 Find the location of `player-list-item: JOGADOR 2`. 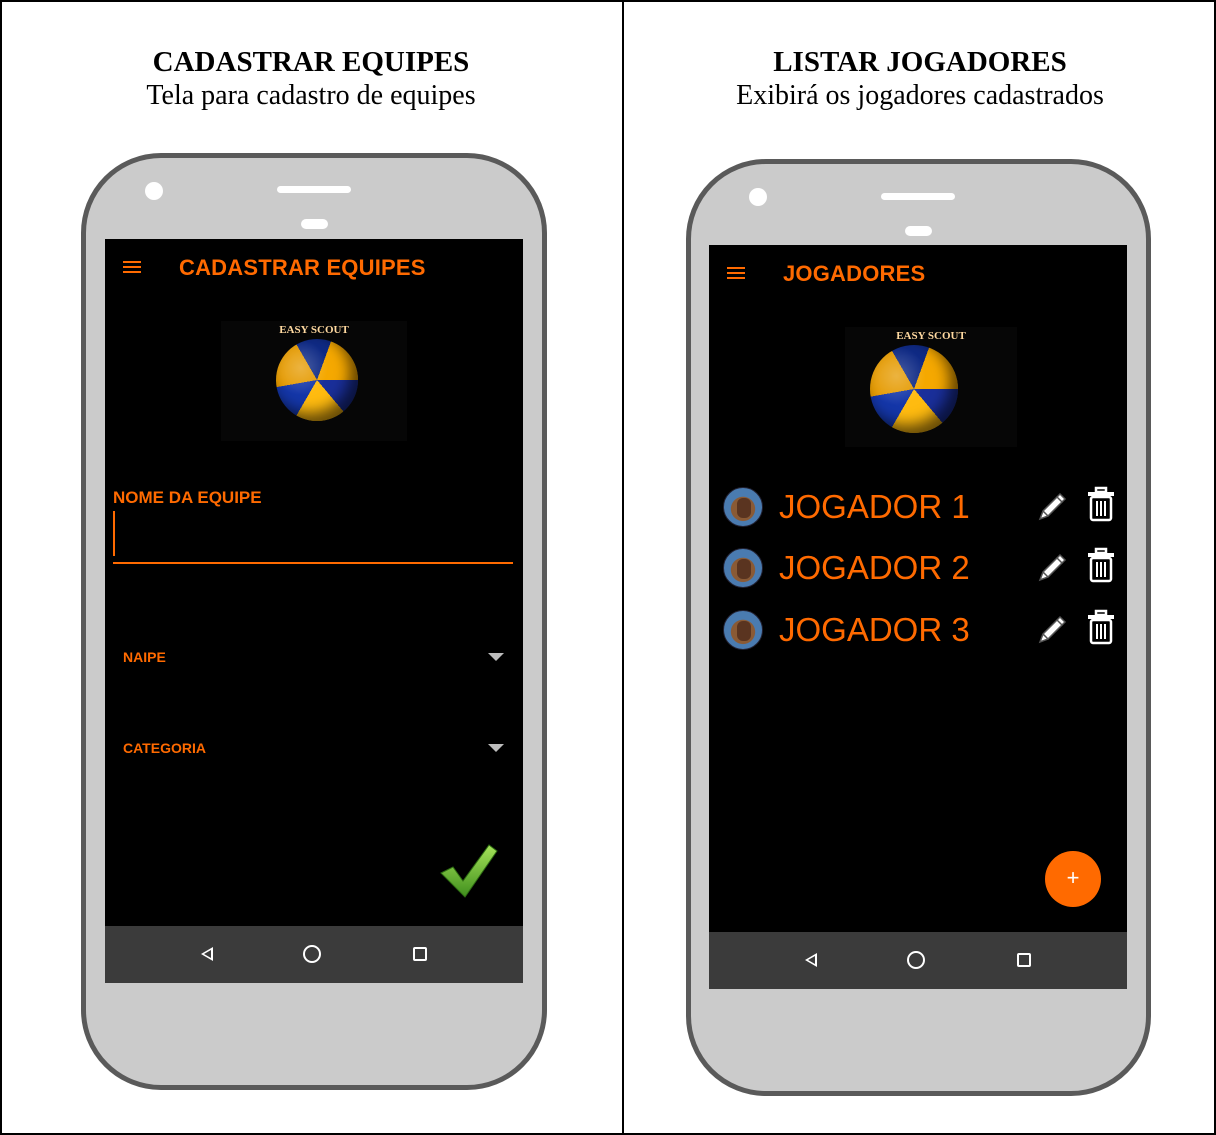

player-list-item: JOGADOR 2 is located at coordinates (918, 568).